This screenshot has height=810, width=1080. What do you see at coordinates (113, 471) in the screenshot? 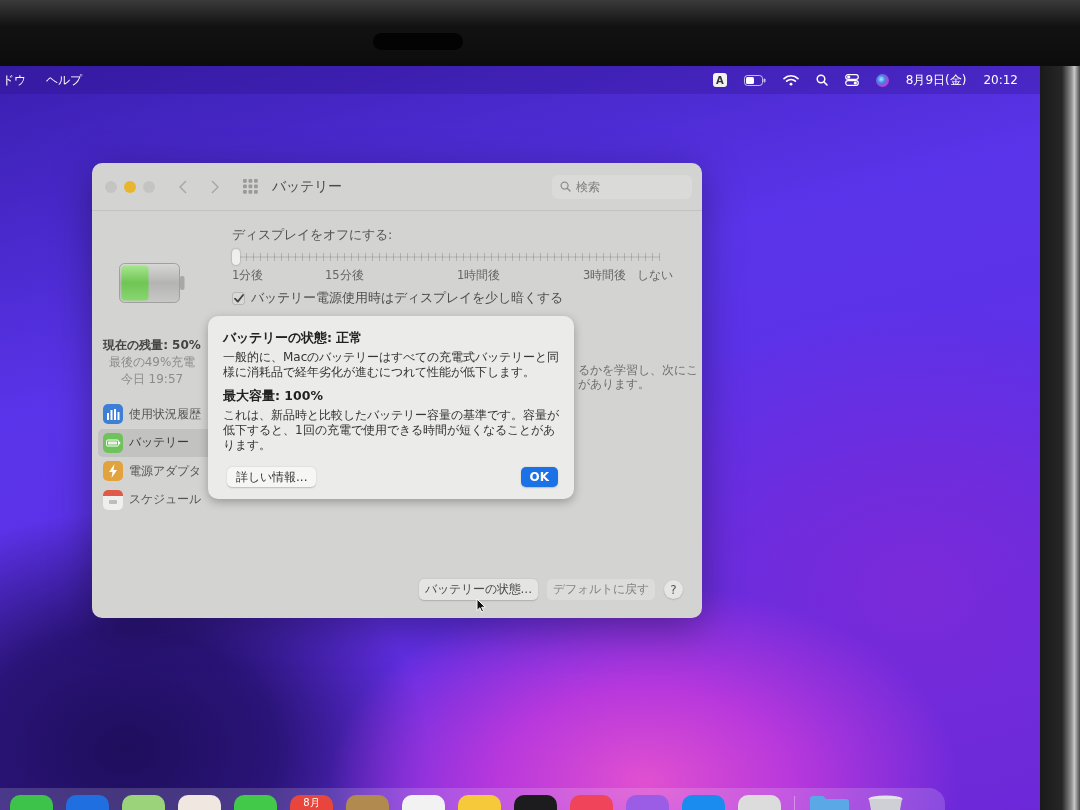
I see `lightning-icon` at bounding box center [113, 471].